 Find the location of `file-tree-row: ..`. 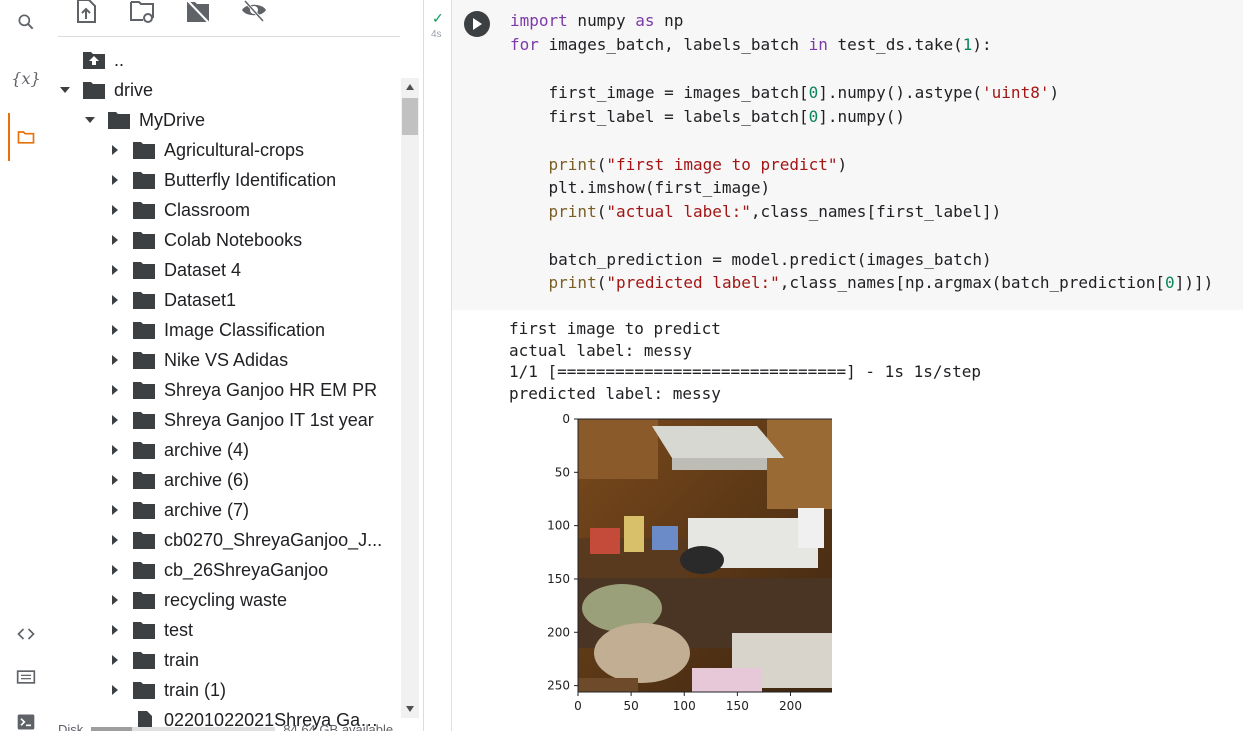

file-tree-row: .. is located at coordinates (226, 60).